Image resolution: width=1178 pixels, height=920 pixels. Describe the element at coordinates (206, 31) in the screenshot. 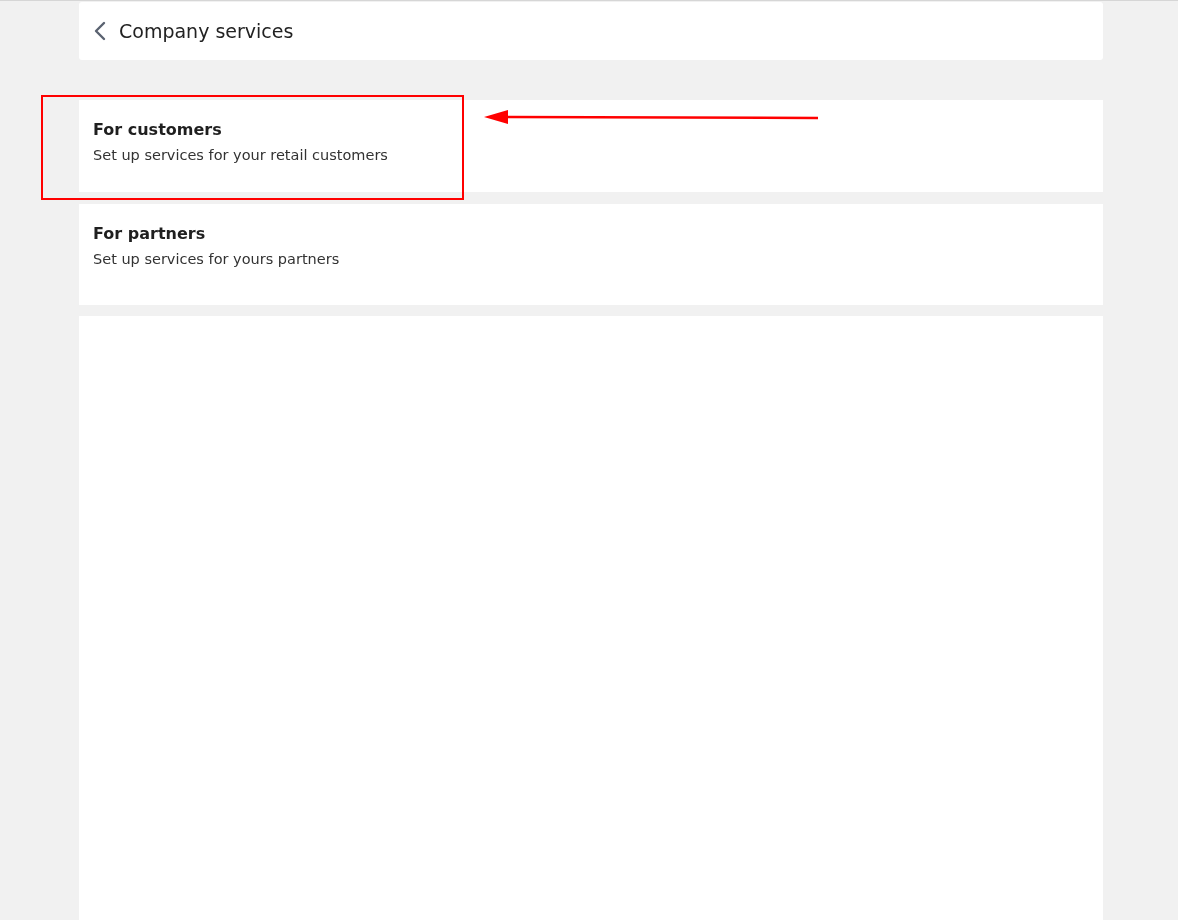

I see `page-title: Company services` at that location.